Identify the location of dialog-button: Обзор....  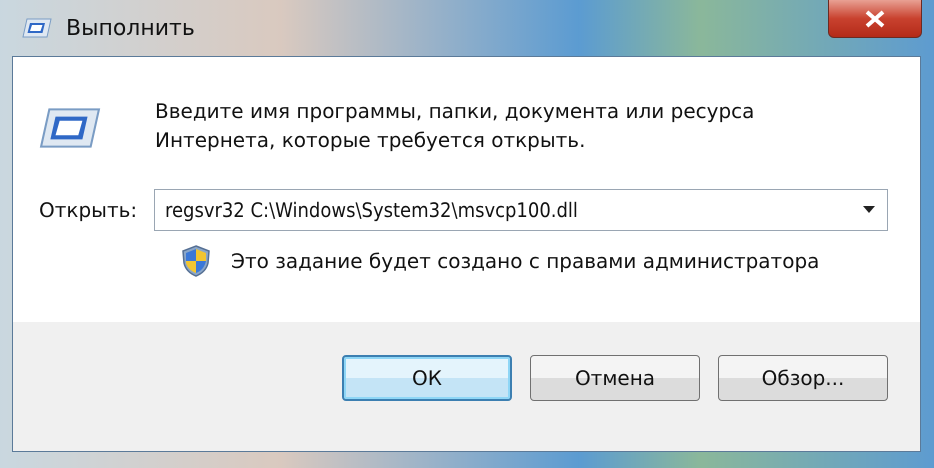
(803, 377).